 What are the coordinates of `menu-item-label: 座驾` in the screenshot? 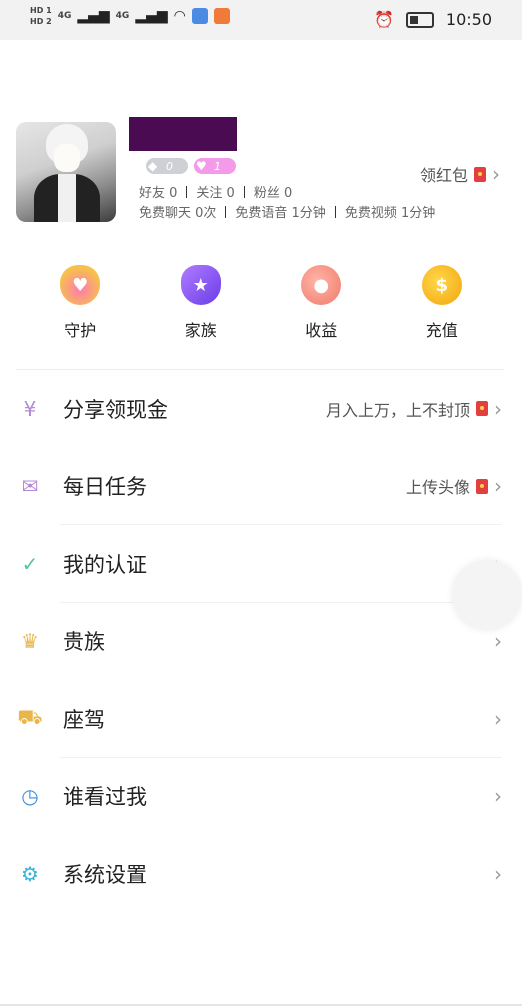 It's located at (84, 719).